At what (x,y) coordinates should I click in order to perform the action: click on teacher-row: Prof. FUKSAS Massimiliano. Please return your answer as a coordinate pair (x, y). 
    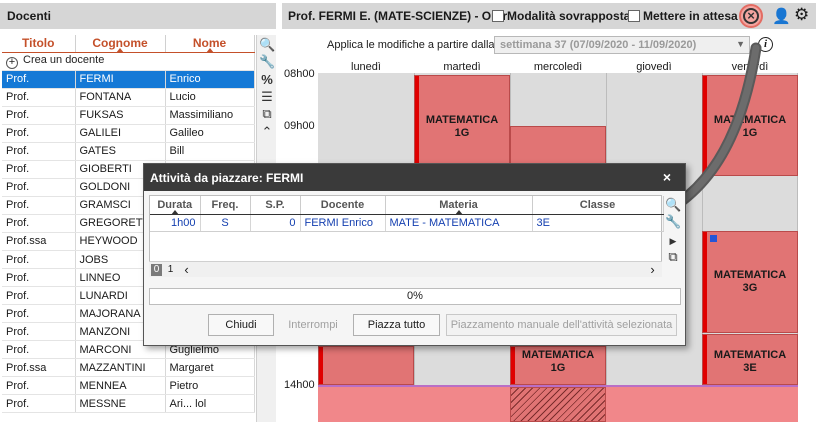
    Looking at the image, I should click on (128, 115).